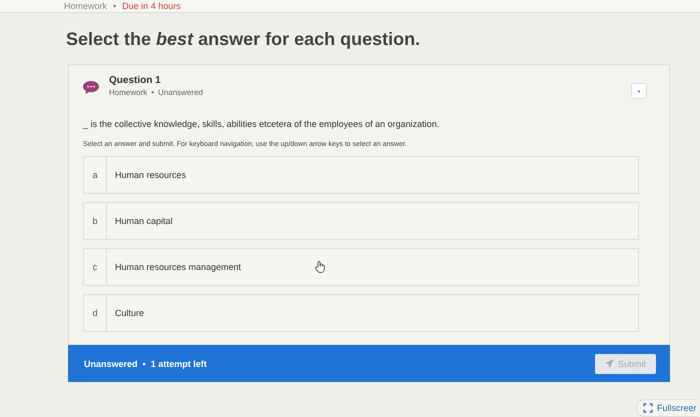 This screenshot has height=417, width=700. I want to click on question-type: Homework, so click(128, 92).